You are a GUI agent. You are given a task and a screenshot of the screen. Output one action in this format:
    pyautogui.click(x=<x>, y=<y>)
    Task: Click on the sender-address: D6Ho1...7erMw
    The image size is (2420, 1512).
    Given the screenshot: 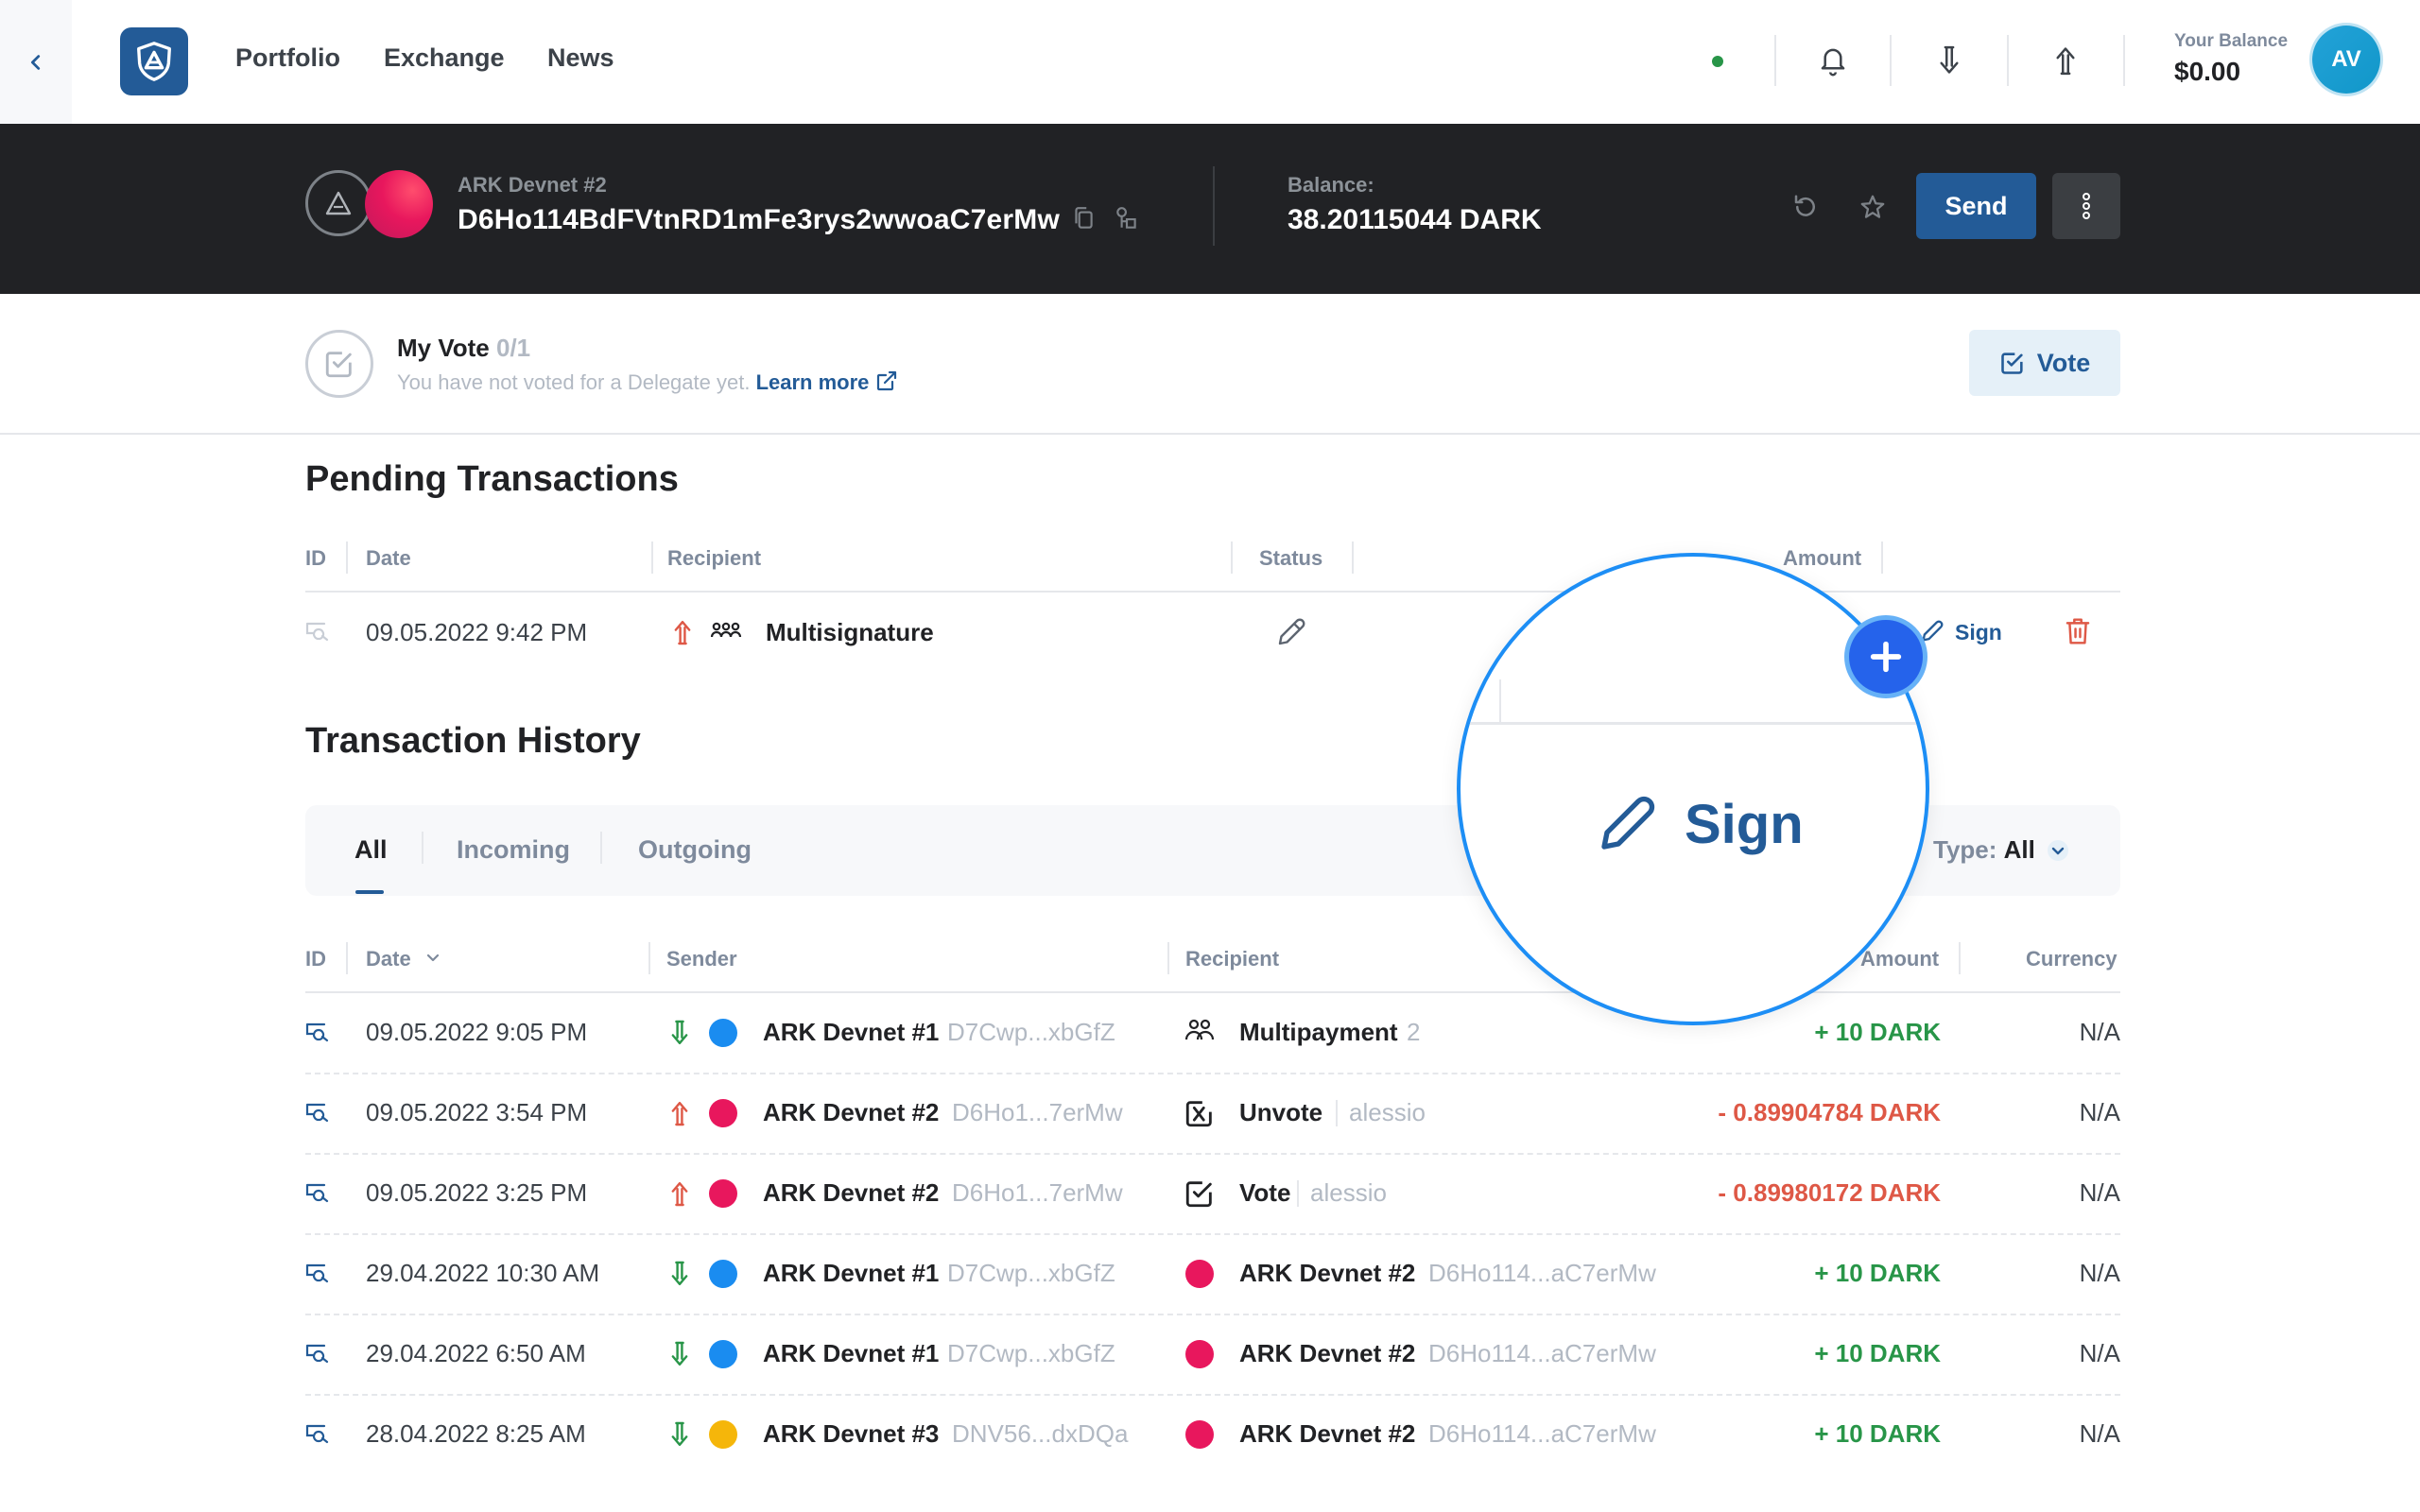 What is the action you would take?
    pyautogui.click(x=1037, y=1192)
    